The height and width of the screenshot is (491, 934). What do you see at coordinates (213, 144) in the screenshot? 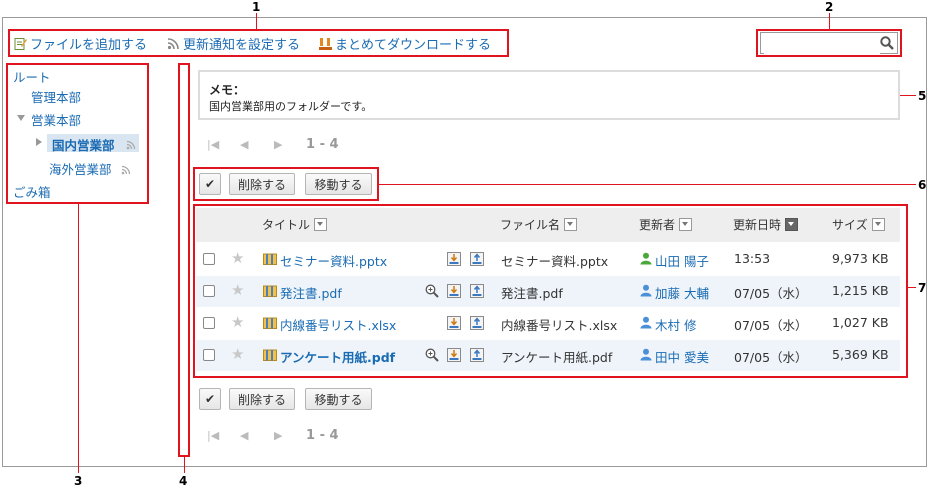
I see `pager-first-icon: |◀` at bounding box center [213, 144].